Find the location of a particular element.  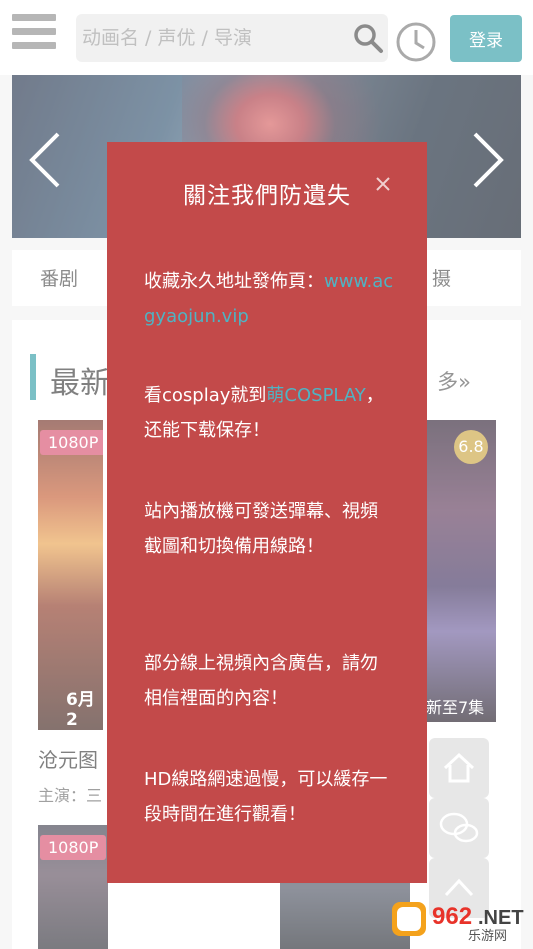

modal-paragraph-ads: 部分線上視頻內含廣告，請勿相信裡面的內容！ is located at coordinates (261, 681).